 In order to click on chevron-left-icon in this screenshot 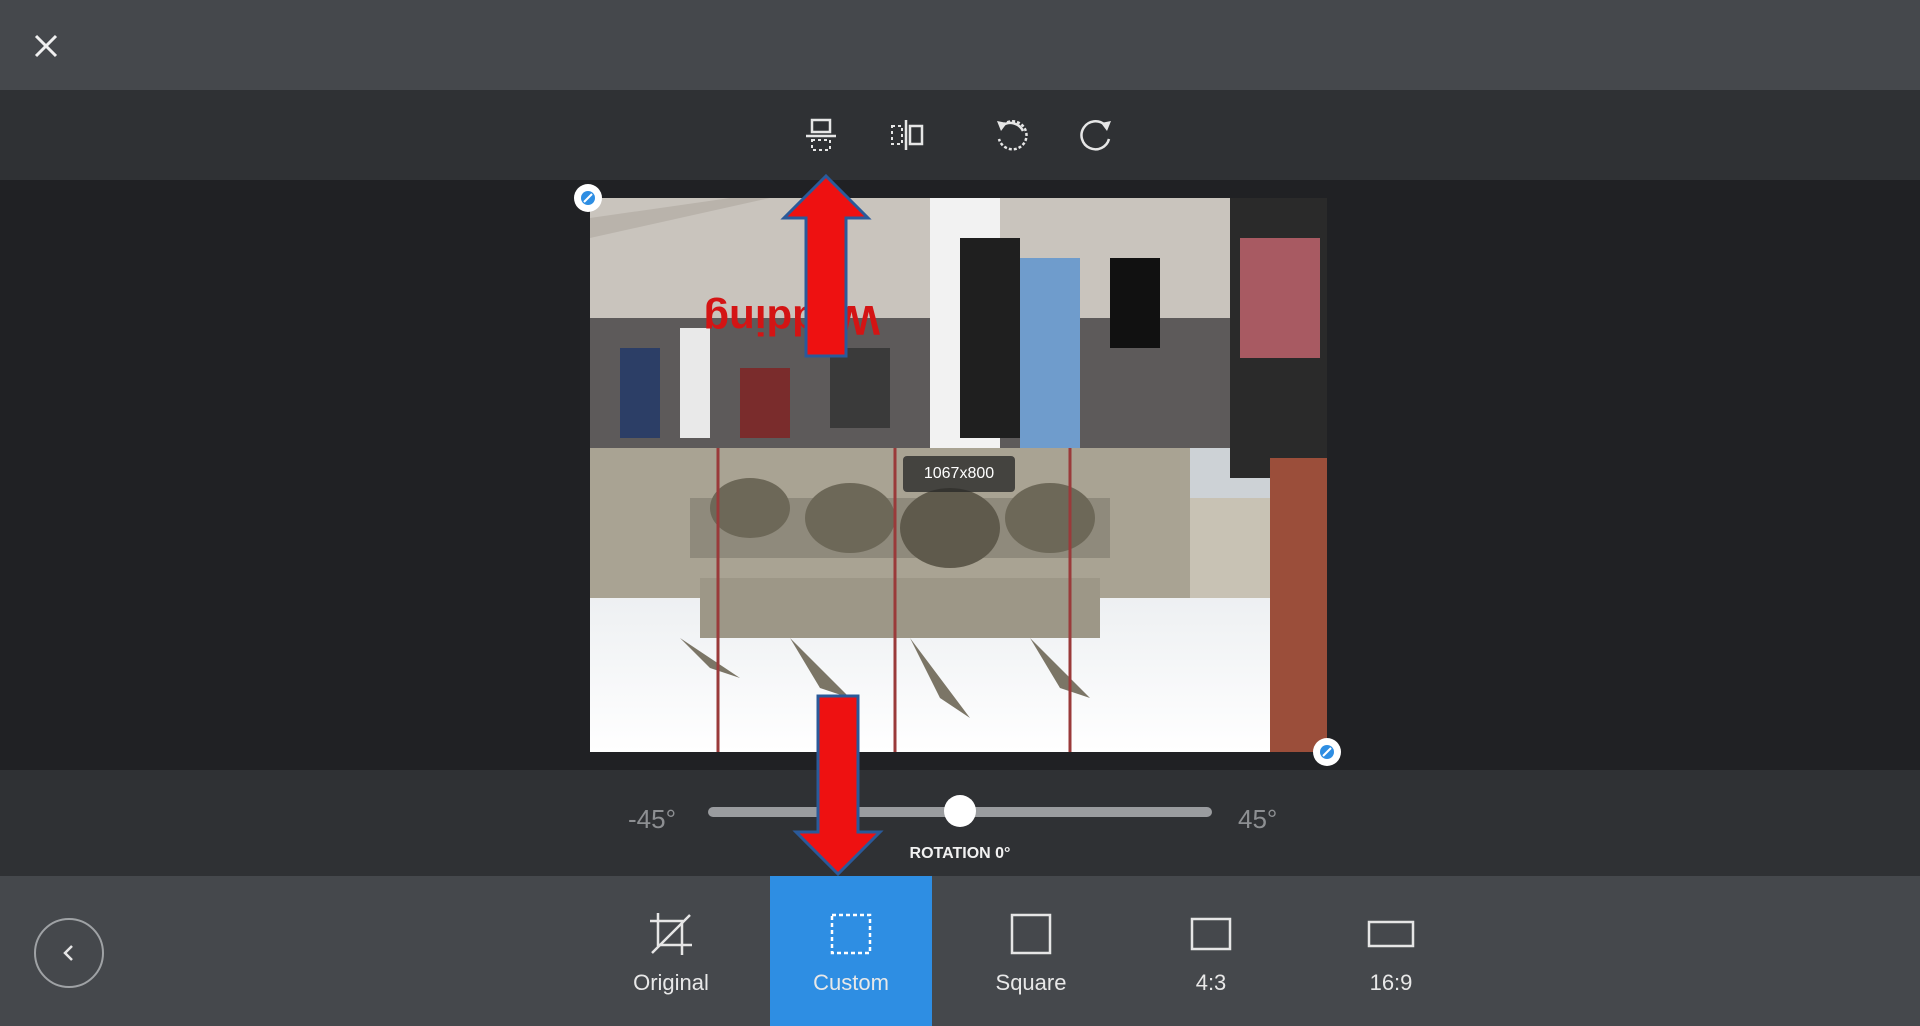, I will do `click(68, 953)`.